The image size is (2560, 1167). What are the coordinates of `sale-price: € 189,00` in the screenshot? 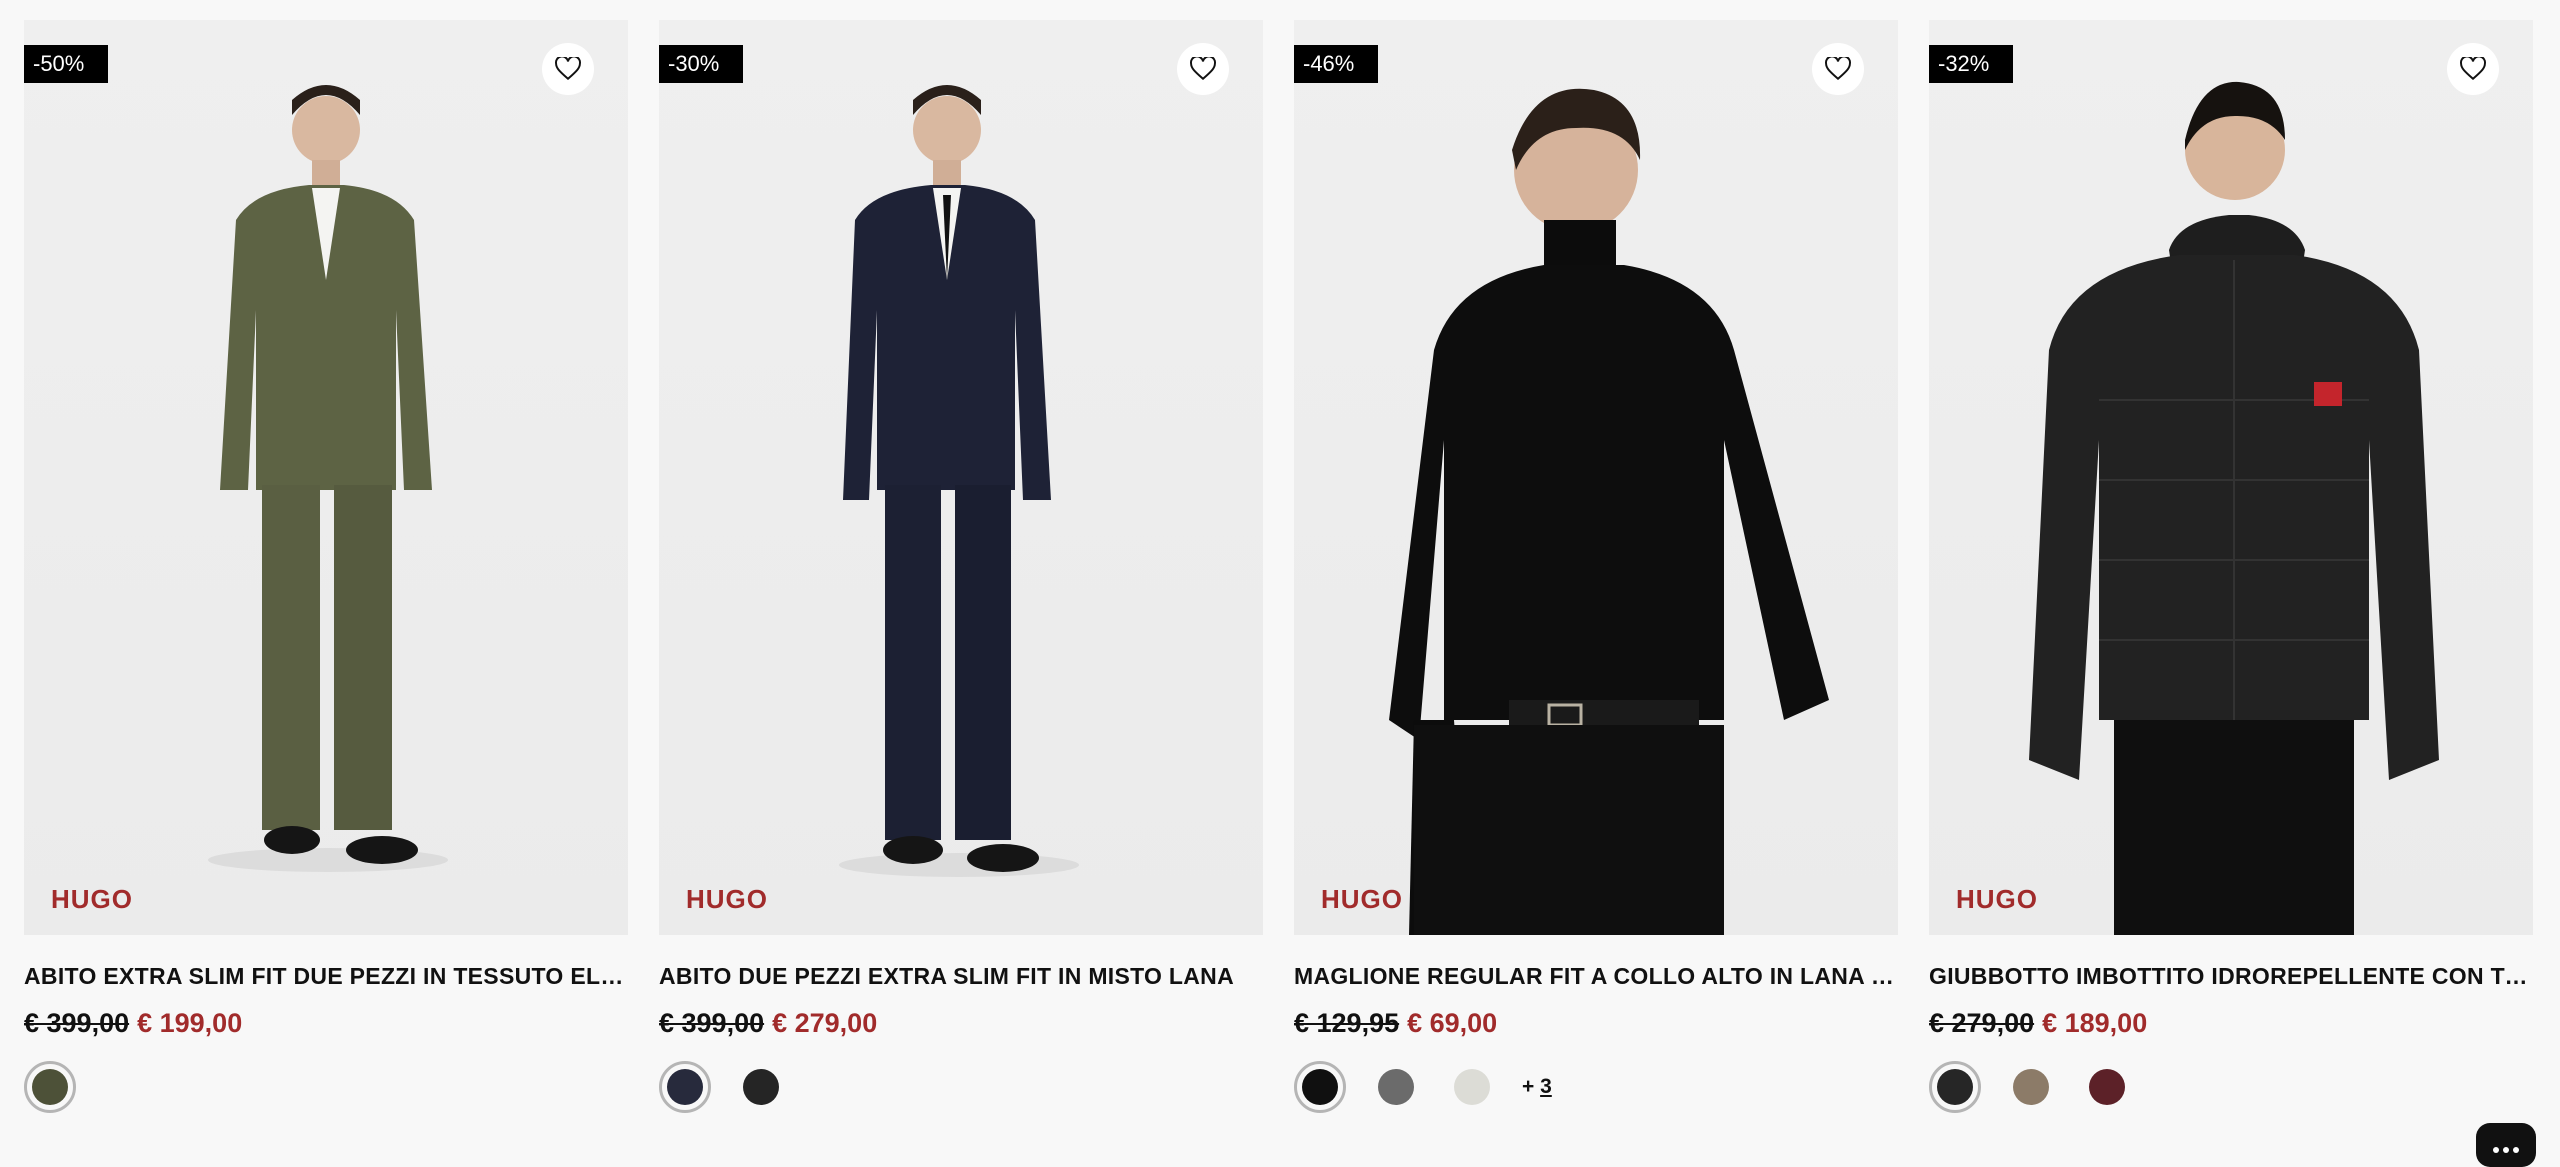 It's located at (2094, 1023).